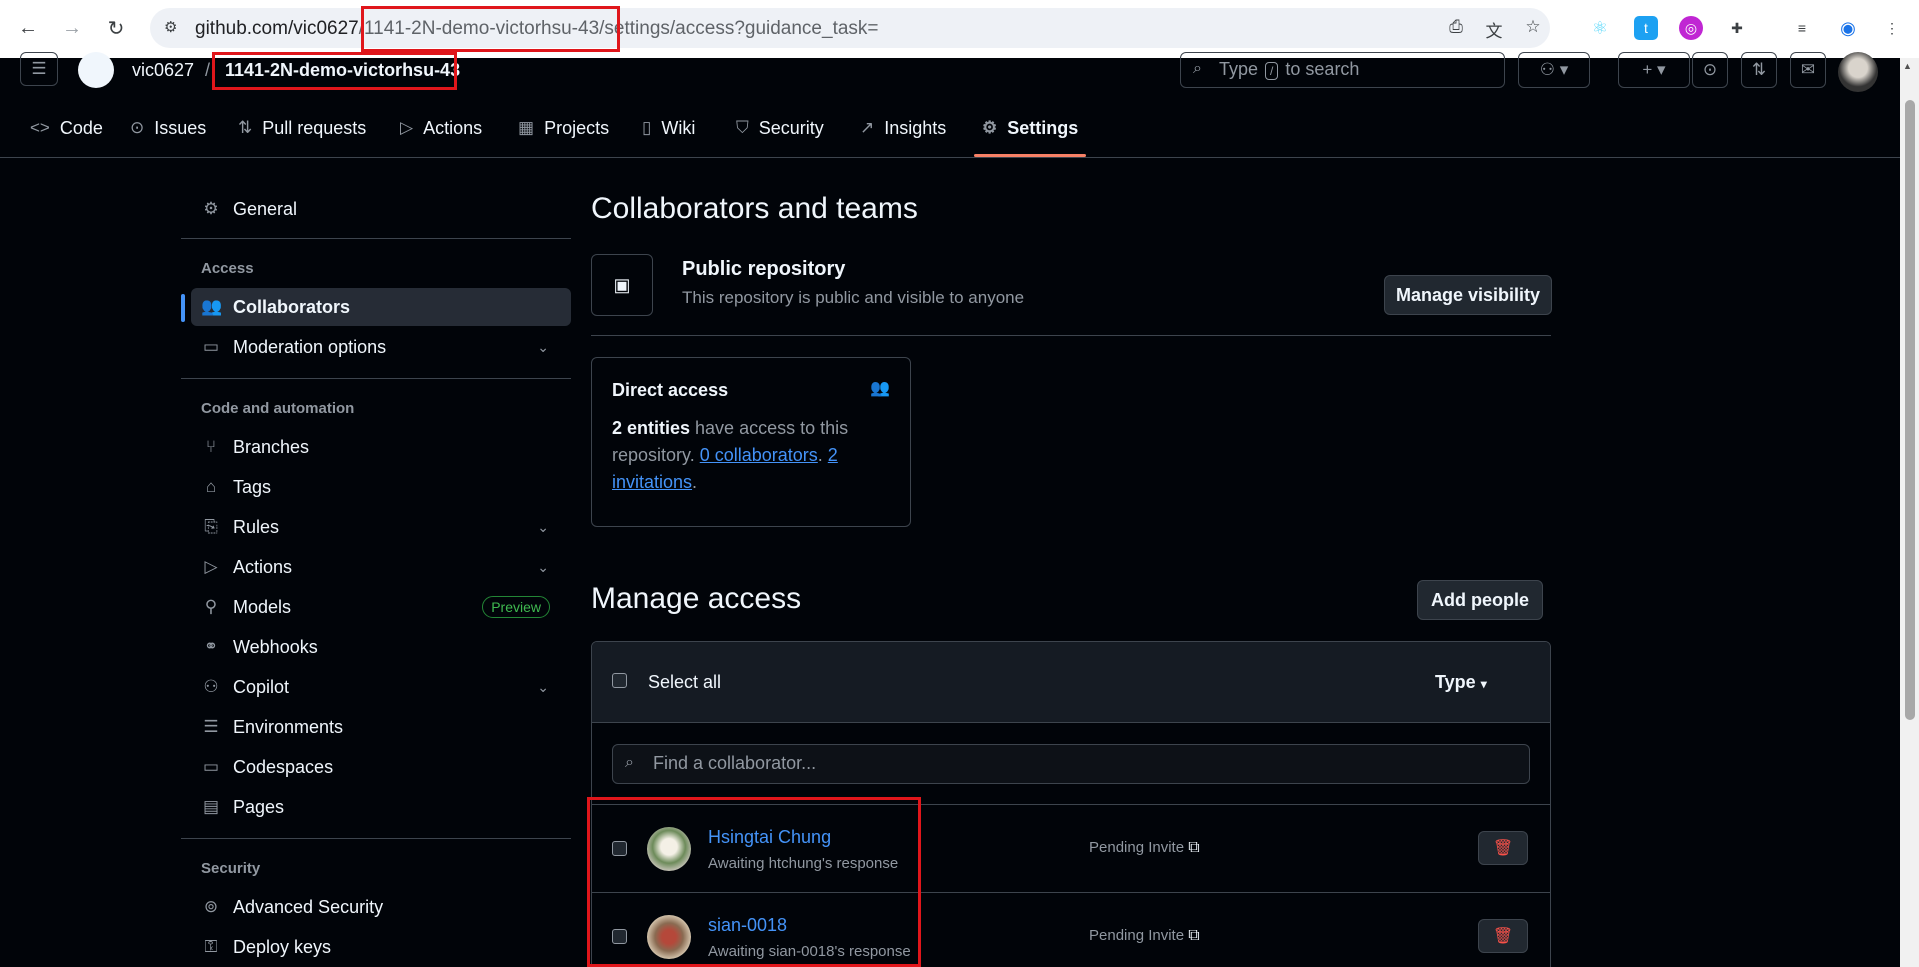 The width and height of the screenshot is (1919, 967). Describe the element at coordinates (696, 598) in the screenshot. I see `manage-access-title: Manage access` at that location.